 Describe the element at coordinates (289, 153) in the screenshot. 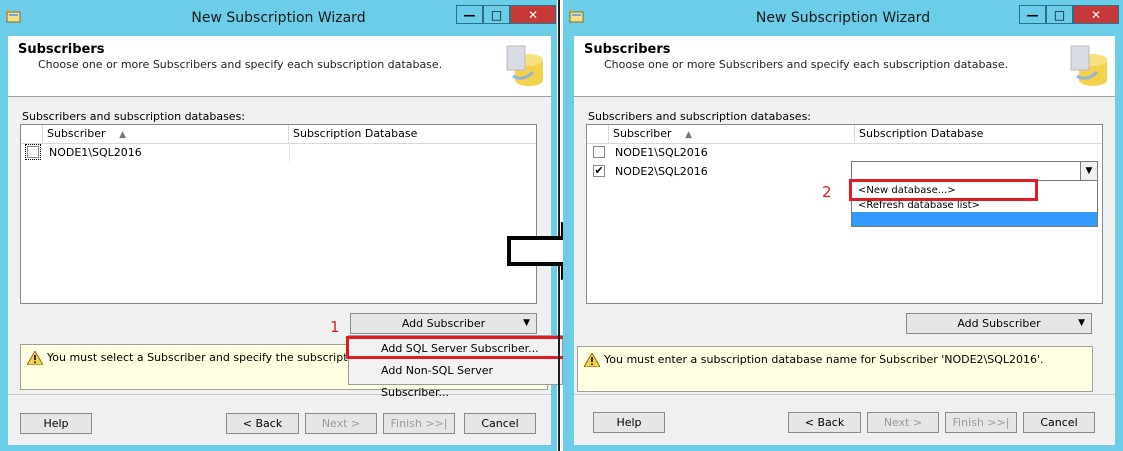

I see `cell-divider` at that location.